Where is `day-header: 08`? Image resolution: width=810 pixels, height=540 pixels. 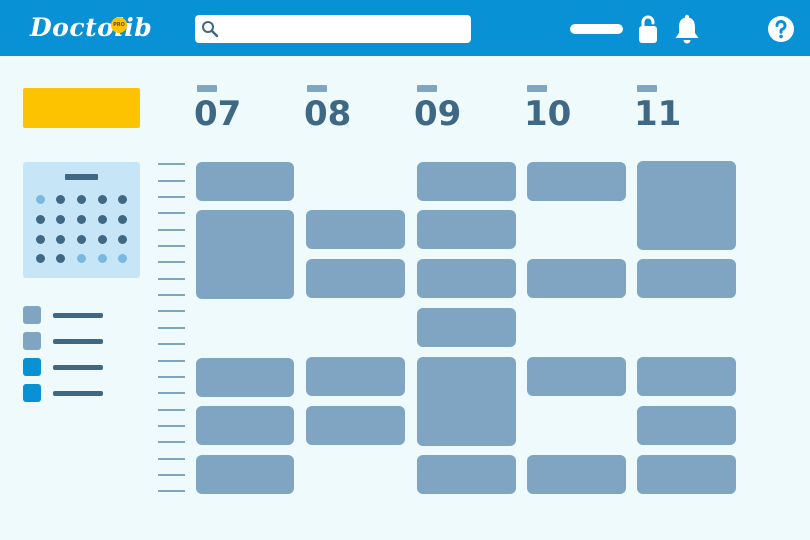 day-header: 08 is located at coordinates (334, 109).